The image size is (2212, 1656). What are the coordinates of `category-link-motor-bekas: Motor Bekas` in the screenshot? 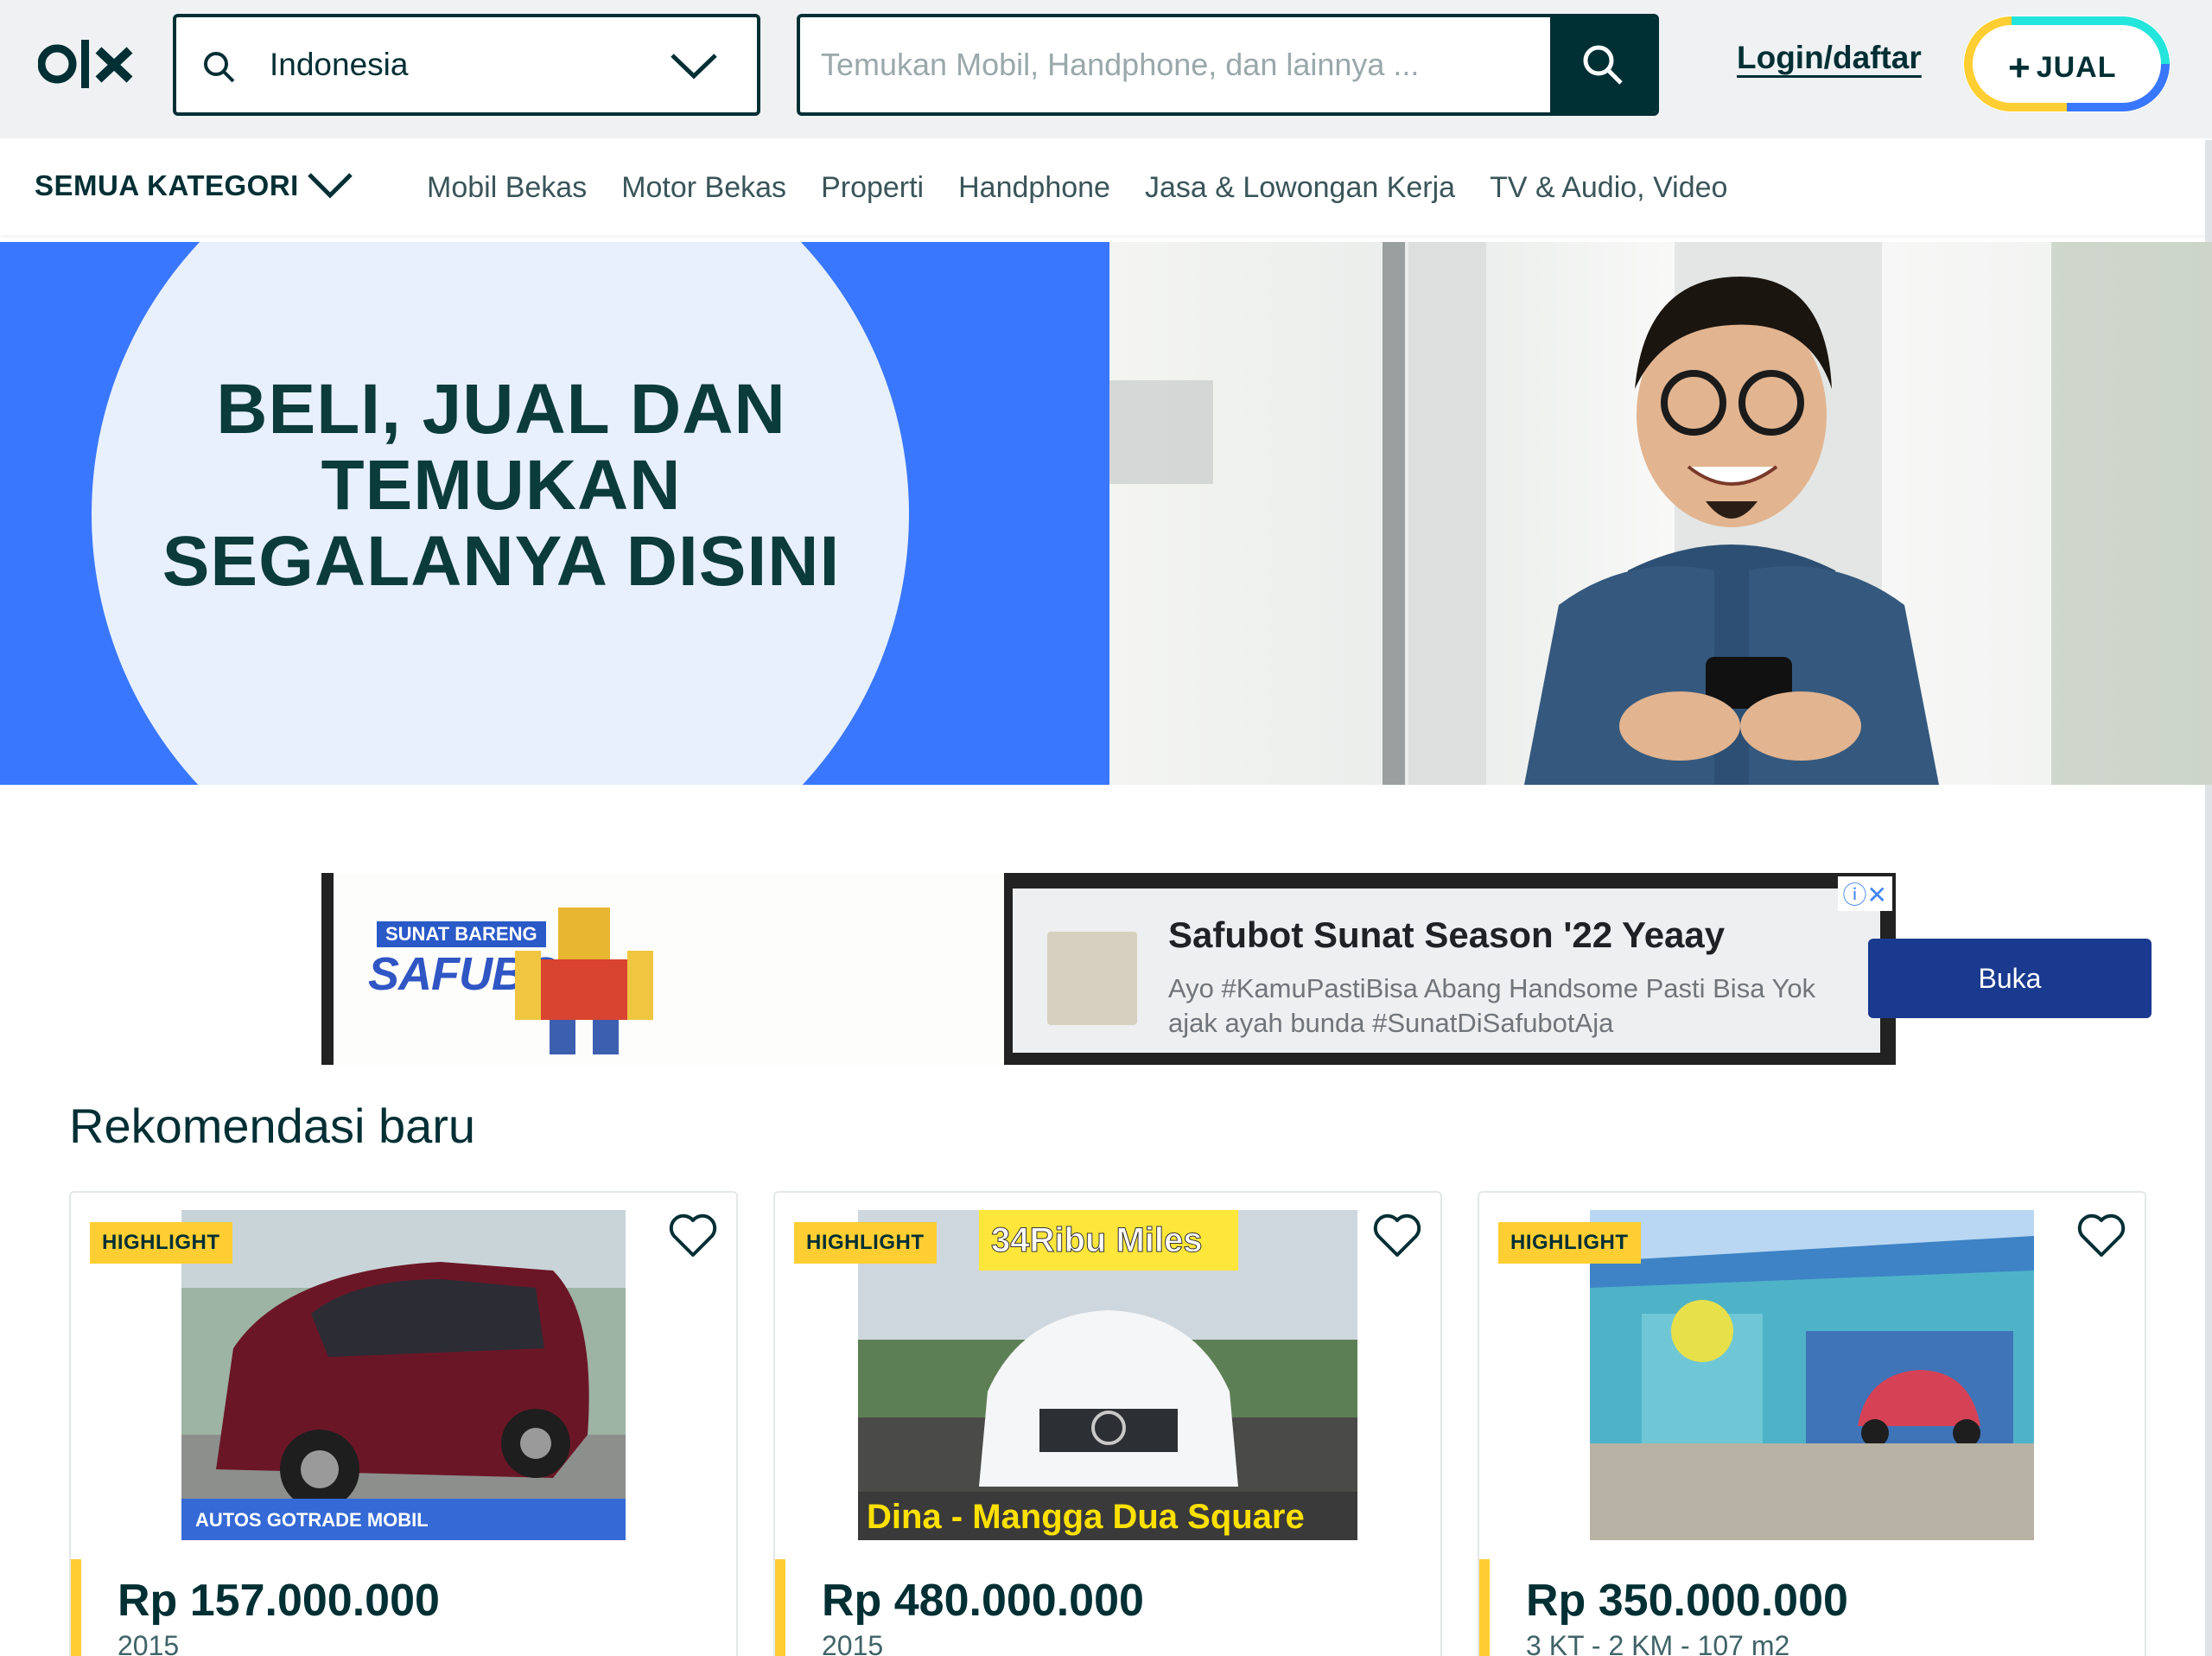 It's located at (703, 188).